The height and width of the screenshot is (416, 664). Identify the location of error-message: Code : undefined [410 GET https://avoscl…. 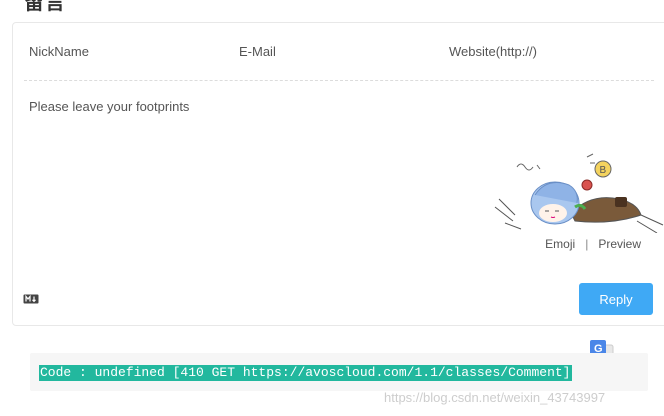
(305, 373).